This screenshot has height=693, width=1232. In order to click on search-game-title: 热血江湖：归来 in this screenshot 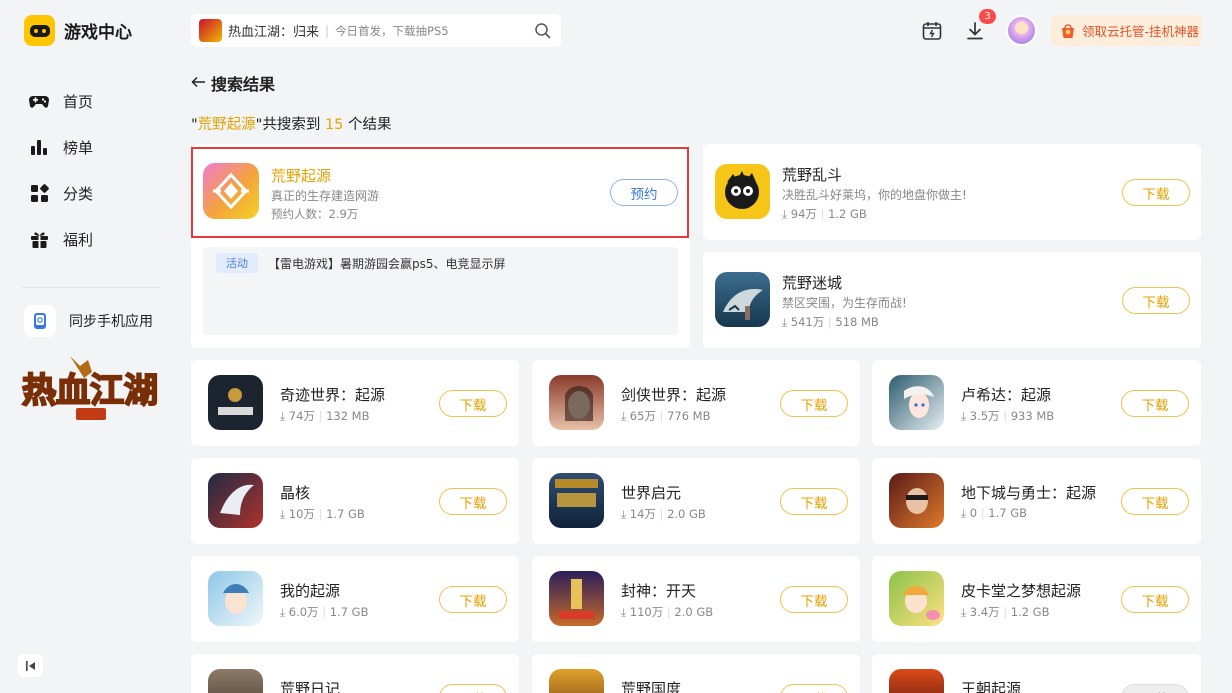, I will do `click(274, 32)`.